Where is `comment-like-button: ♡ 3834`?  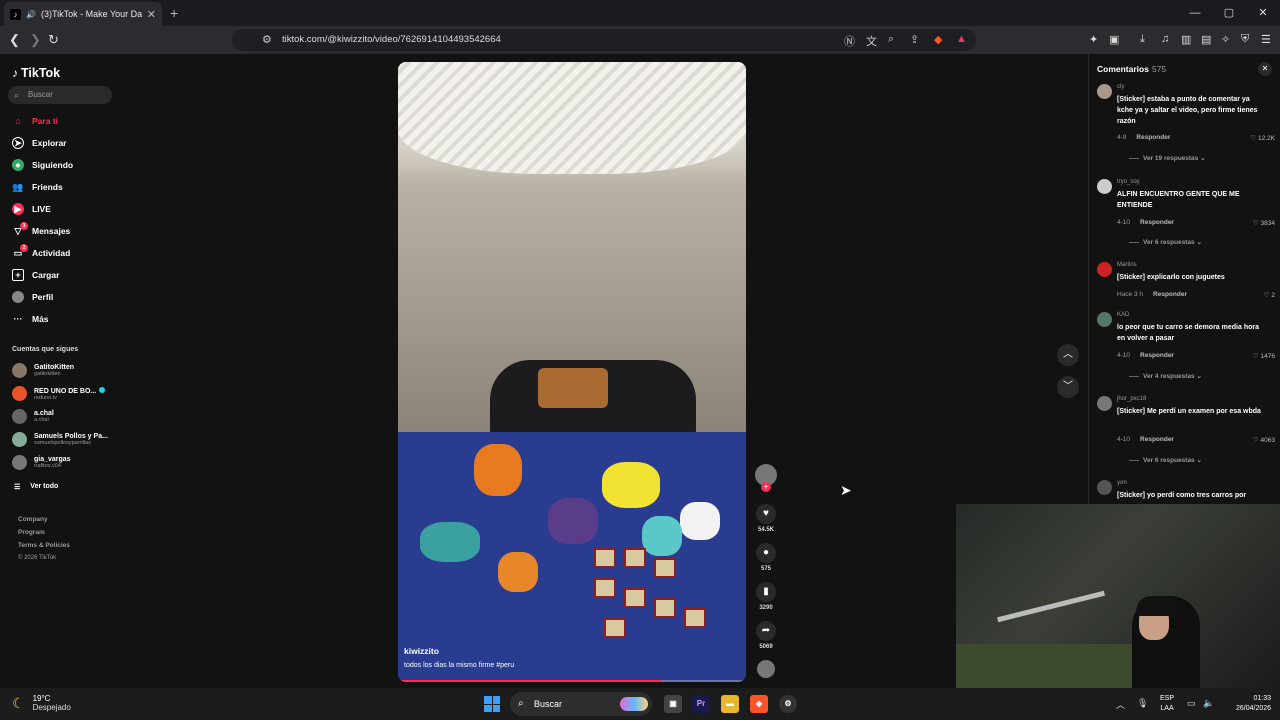 comment-like-button: ♡ 3834 is located at coordinates (1264, 223).